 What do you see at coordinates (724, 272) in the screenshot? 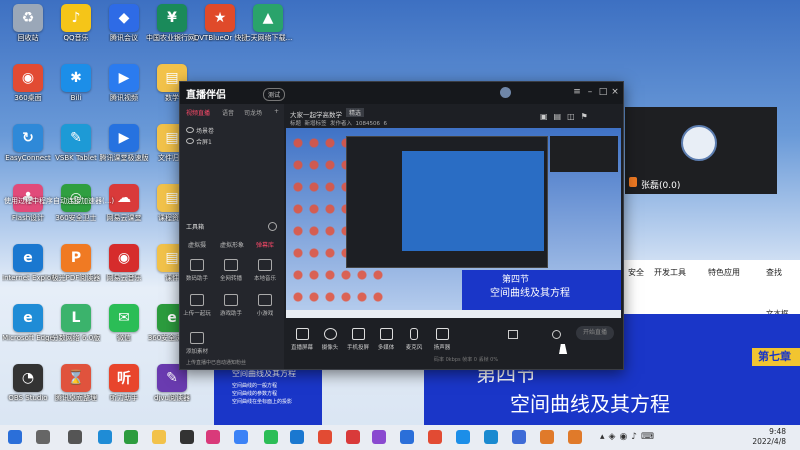
I see `ribbon-tab-features: 特色应用` at bounding box center [724, 272].